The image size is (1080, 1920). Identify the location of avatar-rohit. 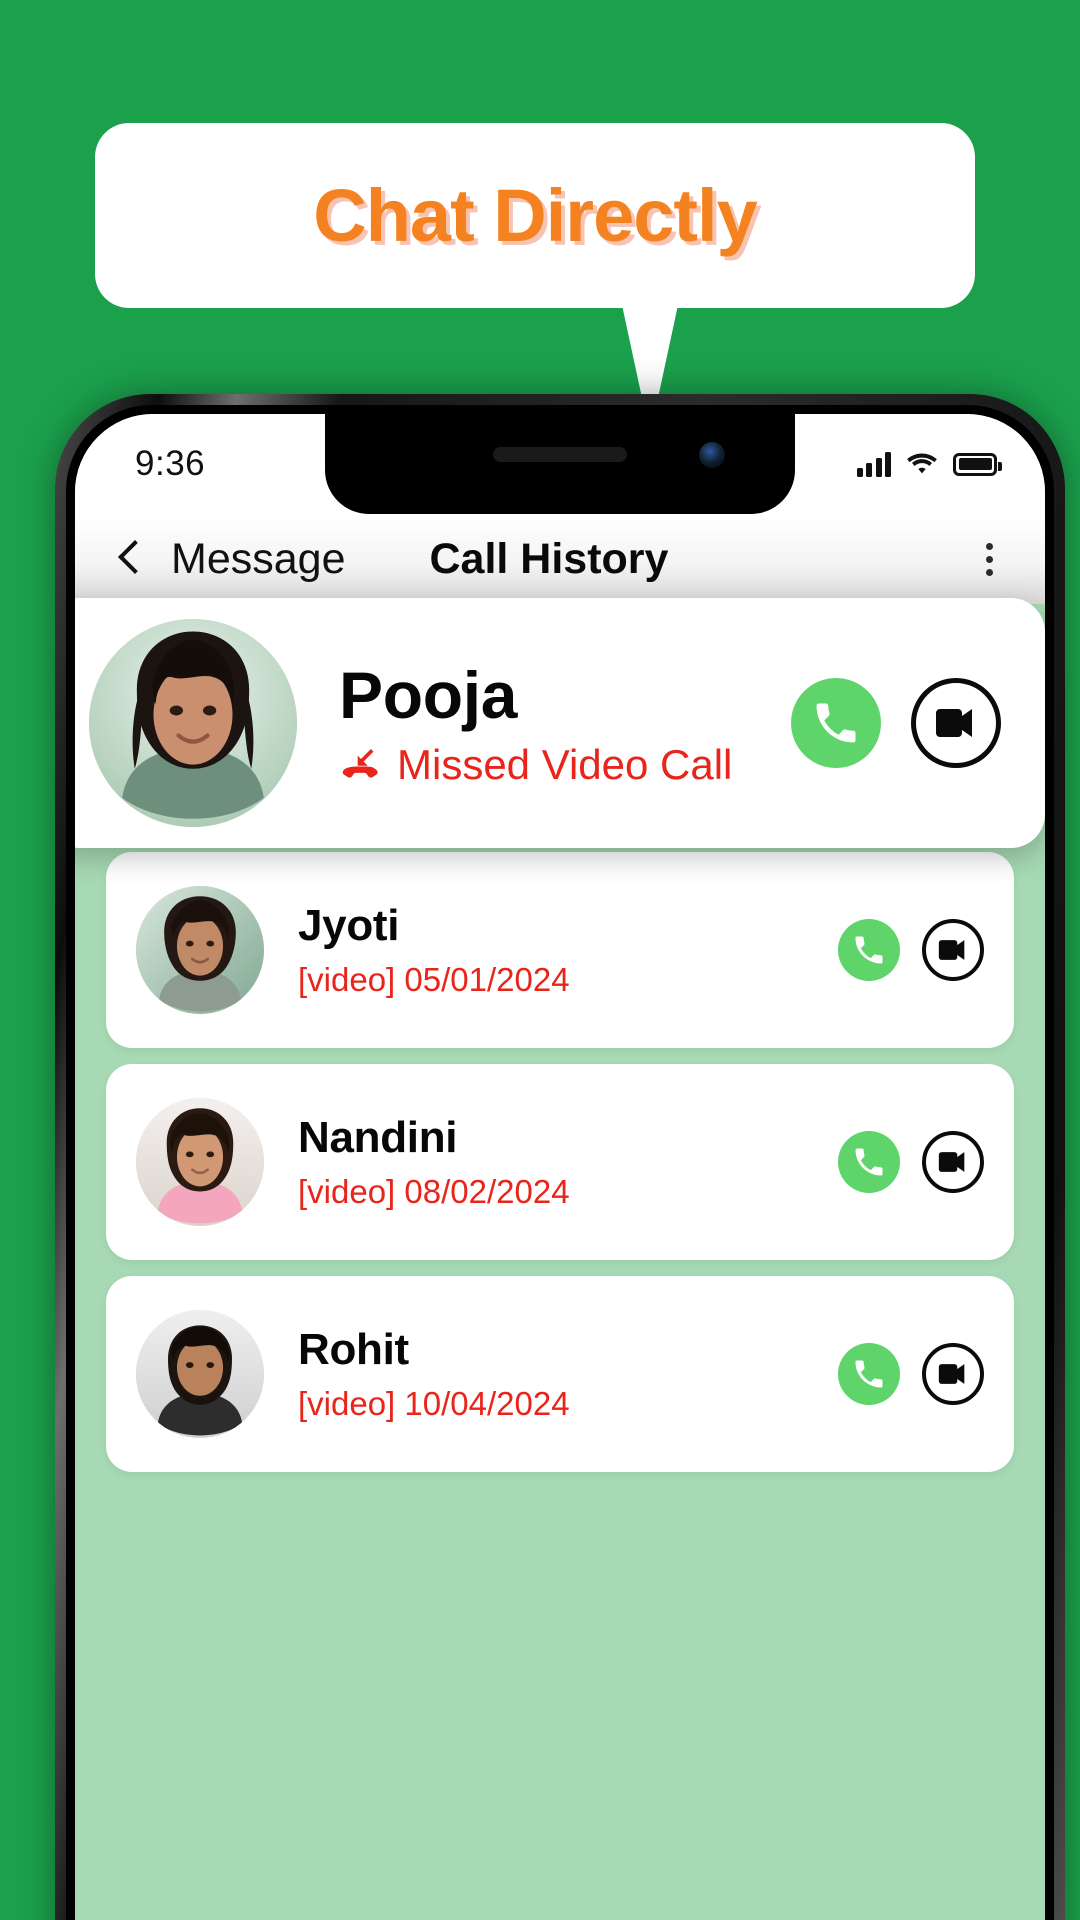
(200, 1374).